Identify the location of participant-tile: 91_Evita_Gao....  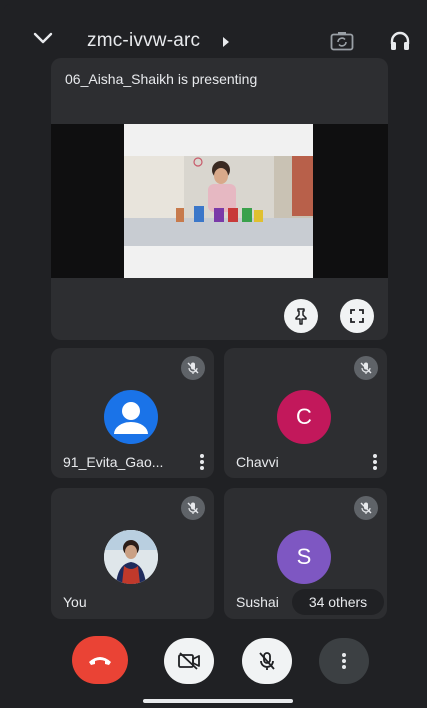
(132, 413).